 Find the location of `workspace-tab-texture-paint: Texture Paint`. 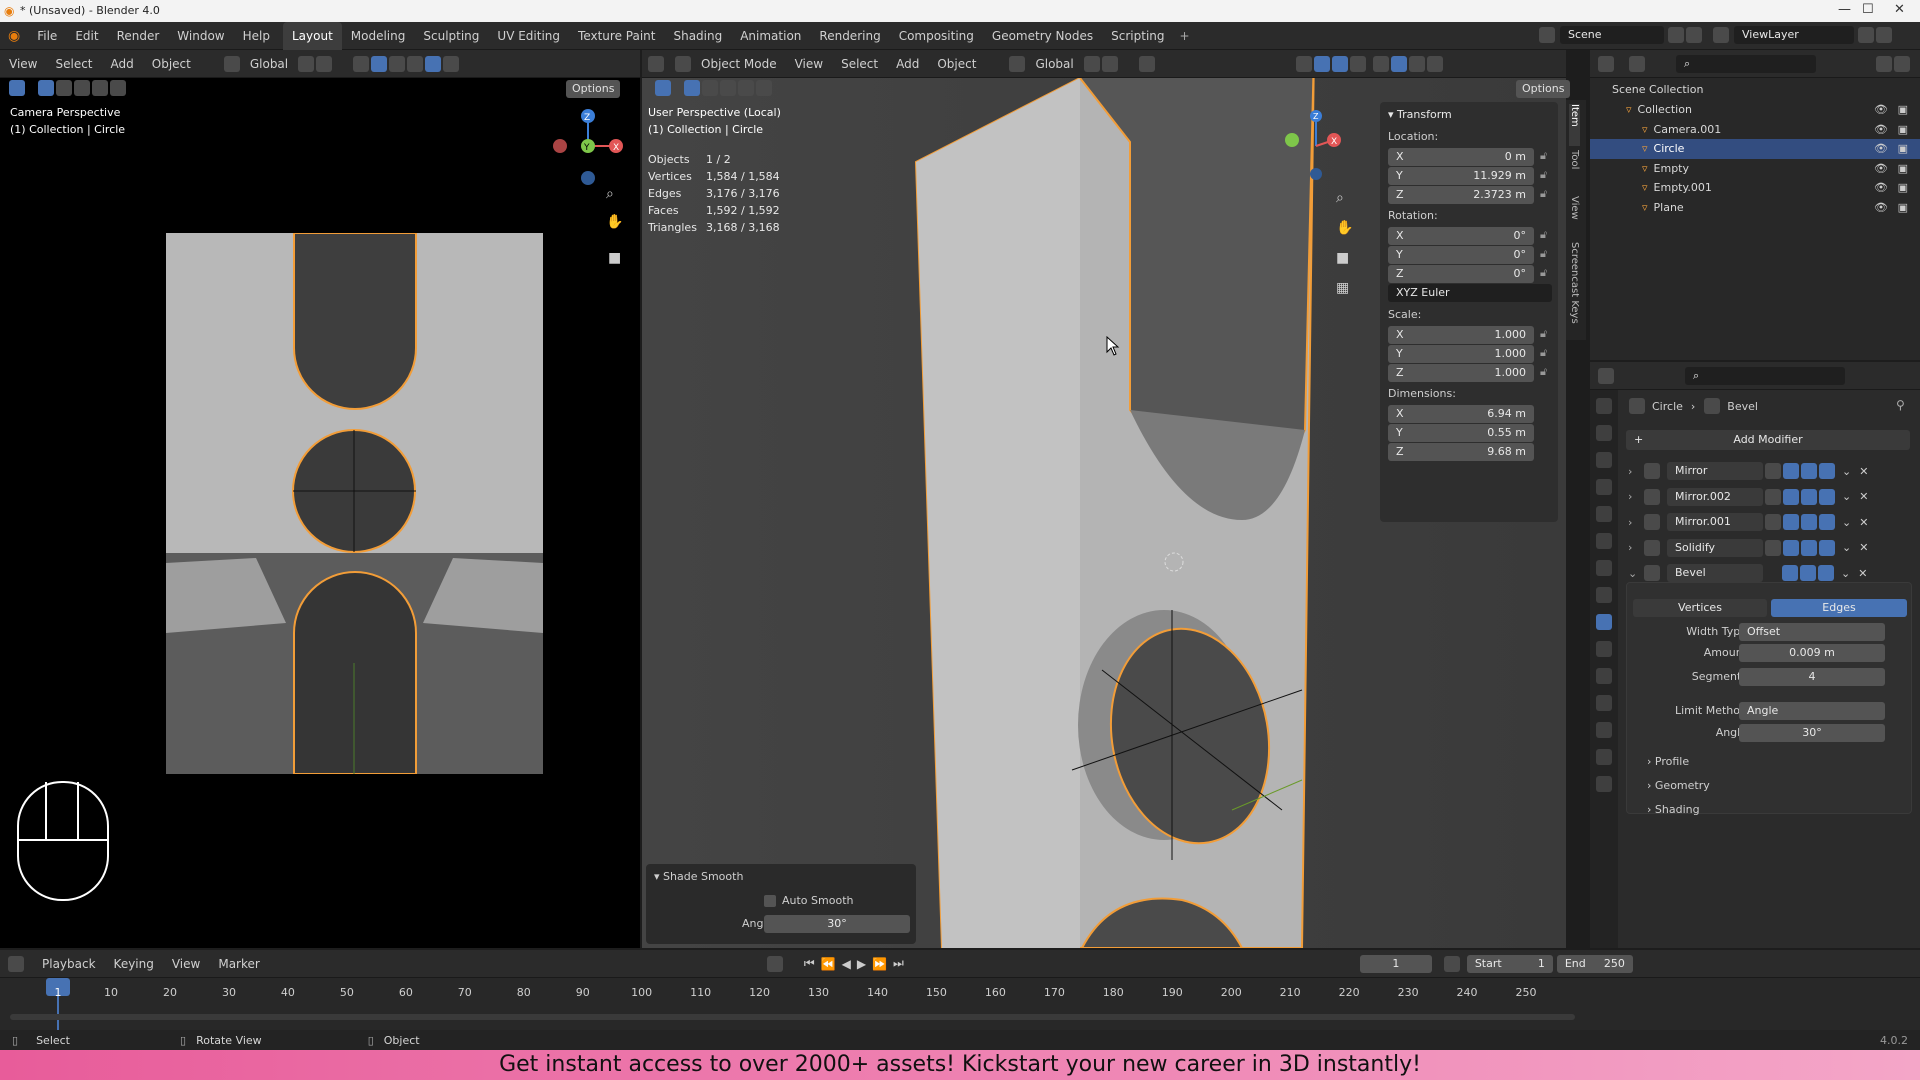

workspace-tab-texture-paint: Texture Paint is located at coordinates (616, 36).